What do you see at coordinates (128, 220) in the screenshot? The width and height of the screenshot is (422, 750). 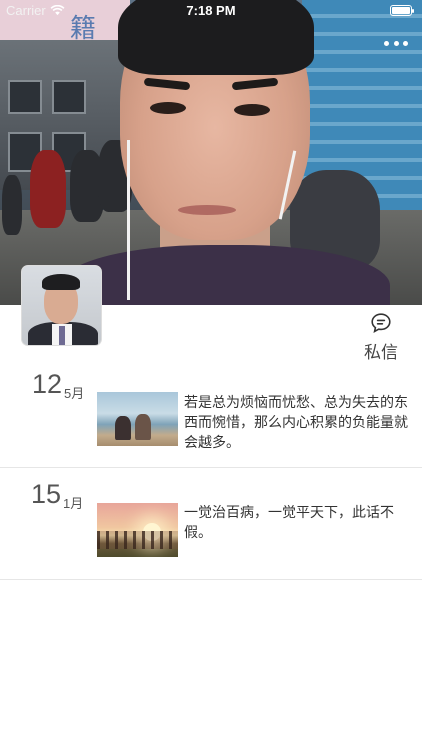 I see `cover-earphone-wire` at bounding box center [128, 220].